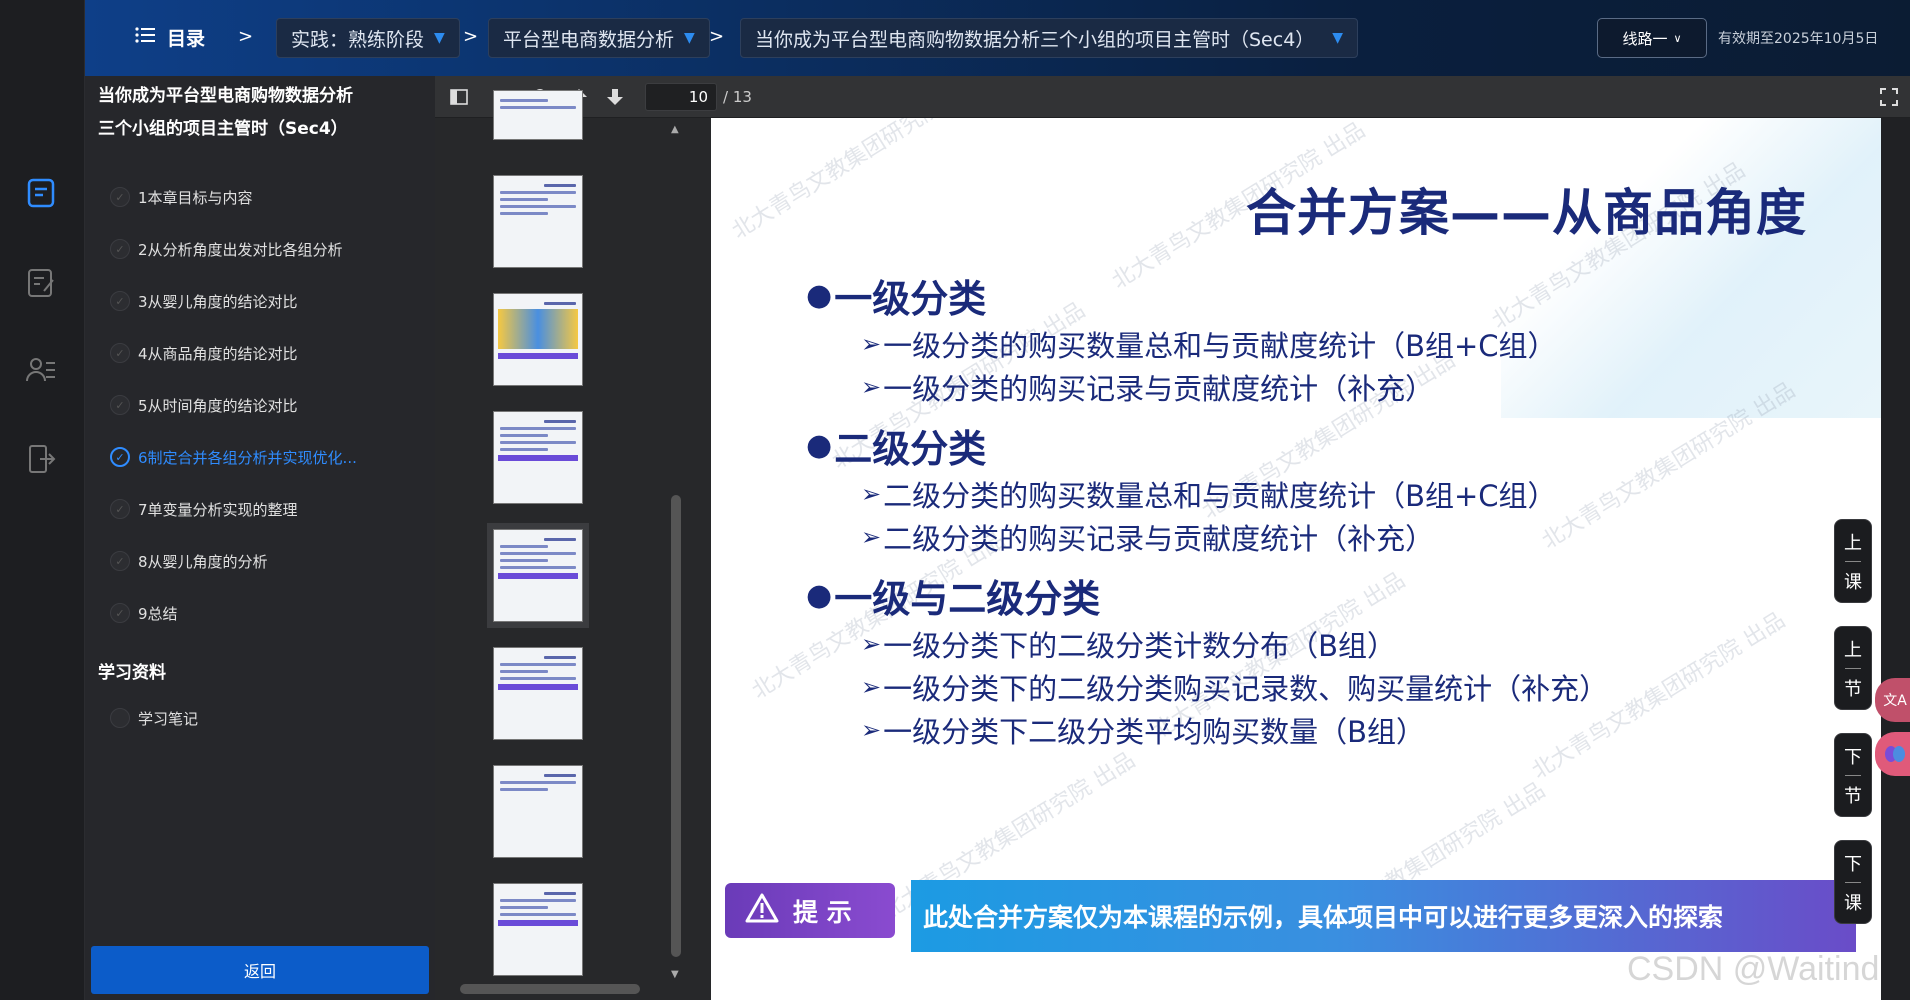  I want to click on lesson-label: 2从分析角度出发对比各组分析, so click(240, 249).